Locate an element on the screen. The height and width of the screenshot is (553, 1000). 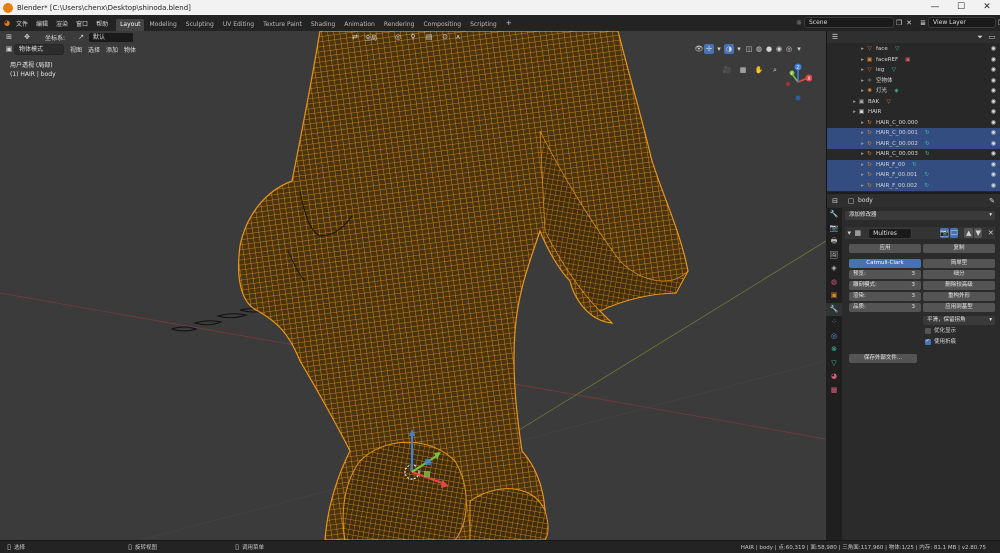
workspace-tab-sculpting: Sculpting is located at coordinates (200, 25).